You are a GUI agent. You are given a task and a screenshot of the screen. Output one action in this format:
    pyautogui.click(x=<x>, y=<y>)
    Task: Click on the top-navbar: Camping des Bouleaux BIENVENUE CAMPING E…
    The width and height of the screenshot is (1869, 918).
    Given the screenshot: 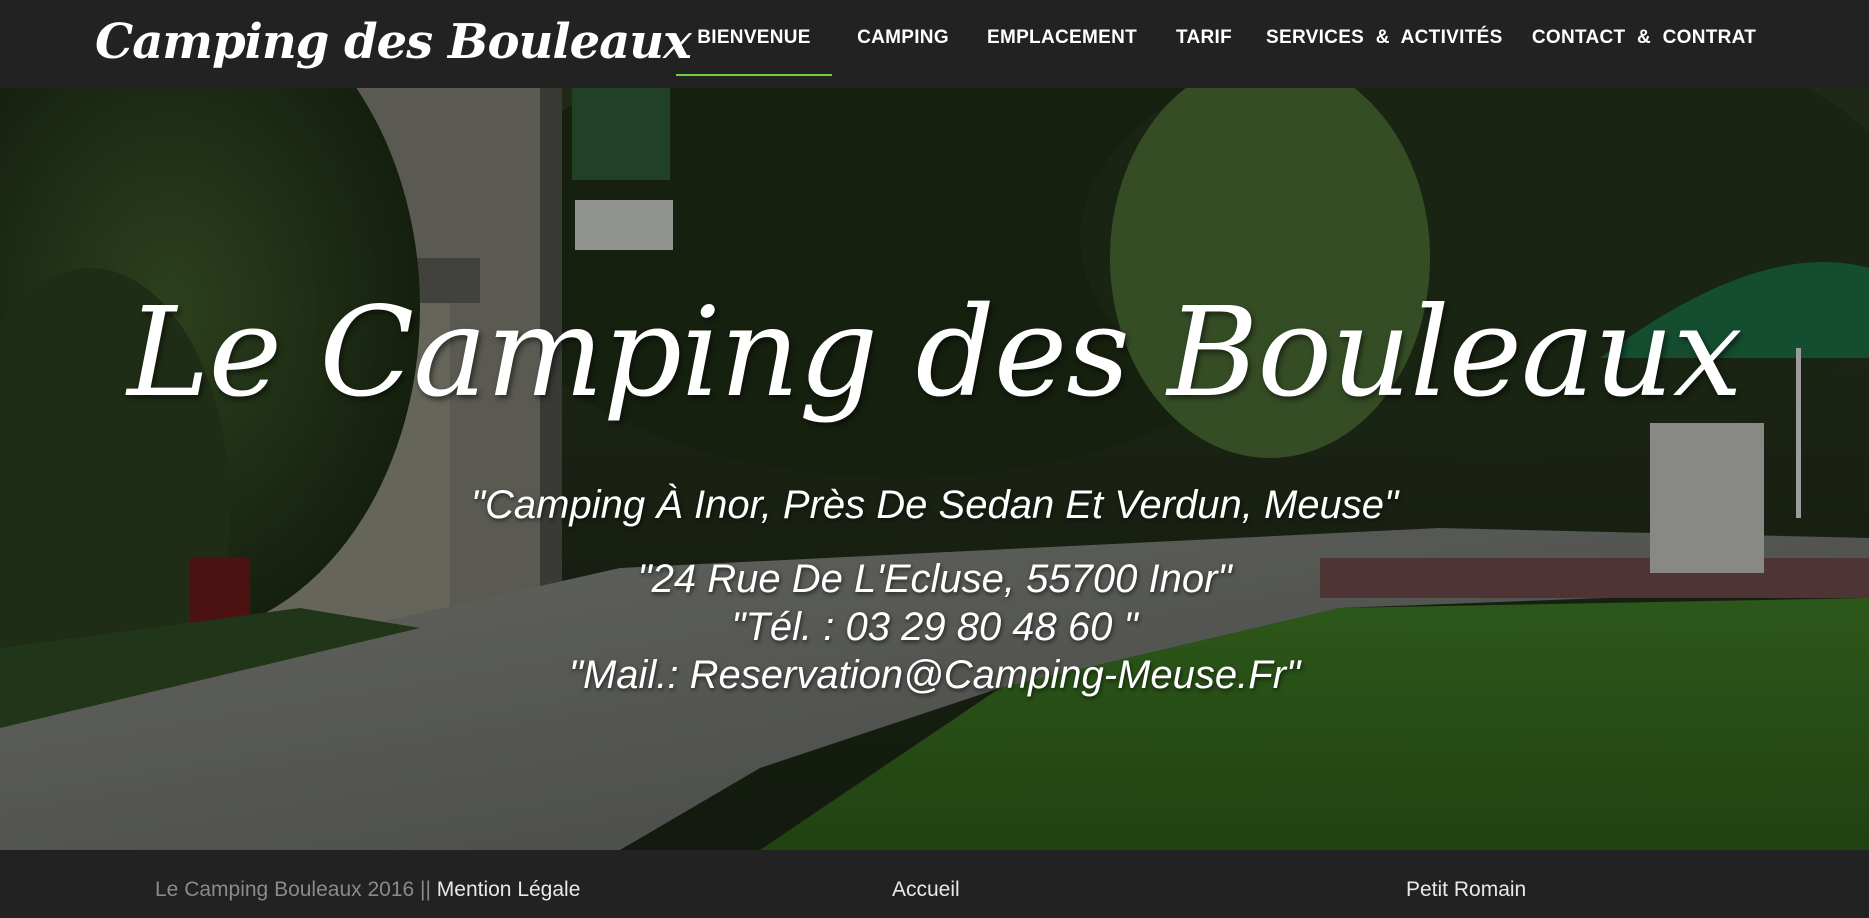 What is the action you would take?
    pyautogui.click(x=934, y=44)
    